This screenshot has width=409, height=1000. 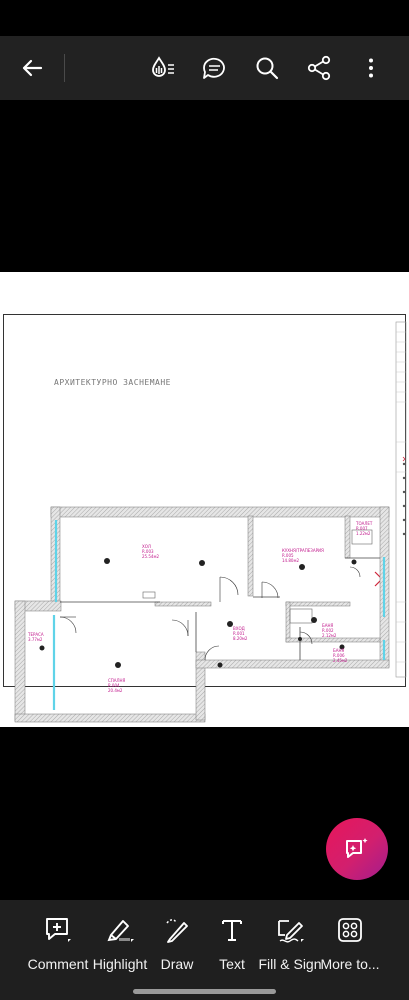 What do you see at coordinates (232, 964) in the screenshot?
I see `text-label: Text` at bounding box center [232, 964].